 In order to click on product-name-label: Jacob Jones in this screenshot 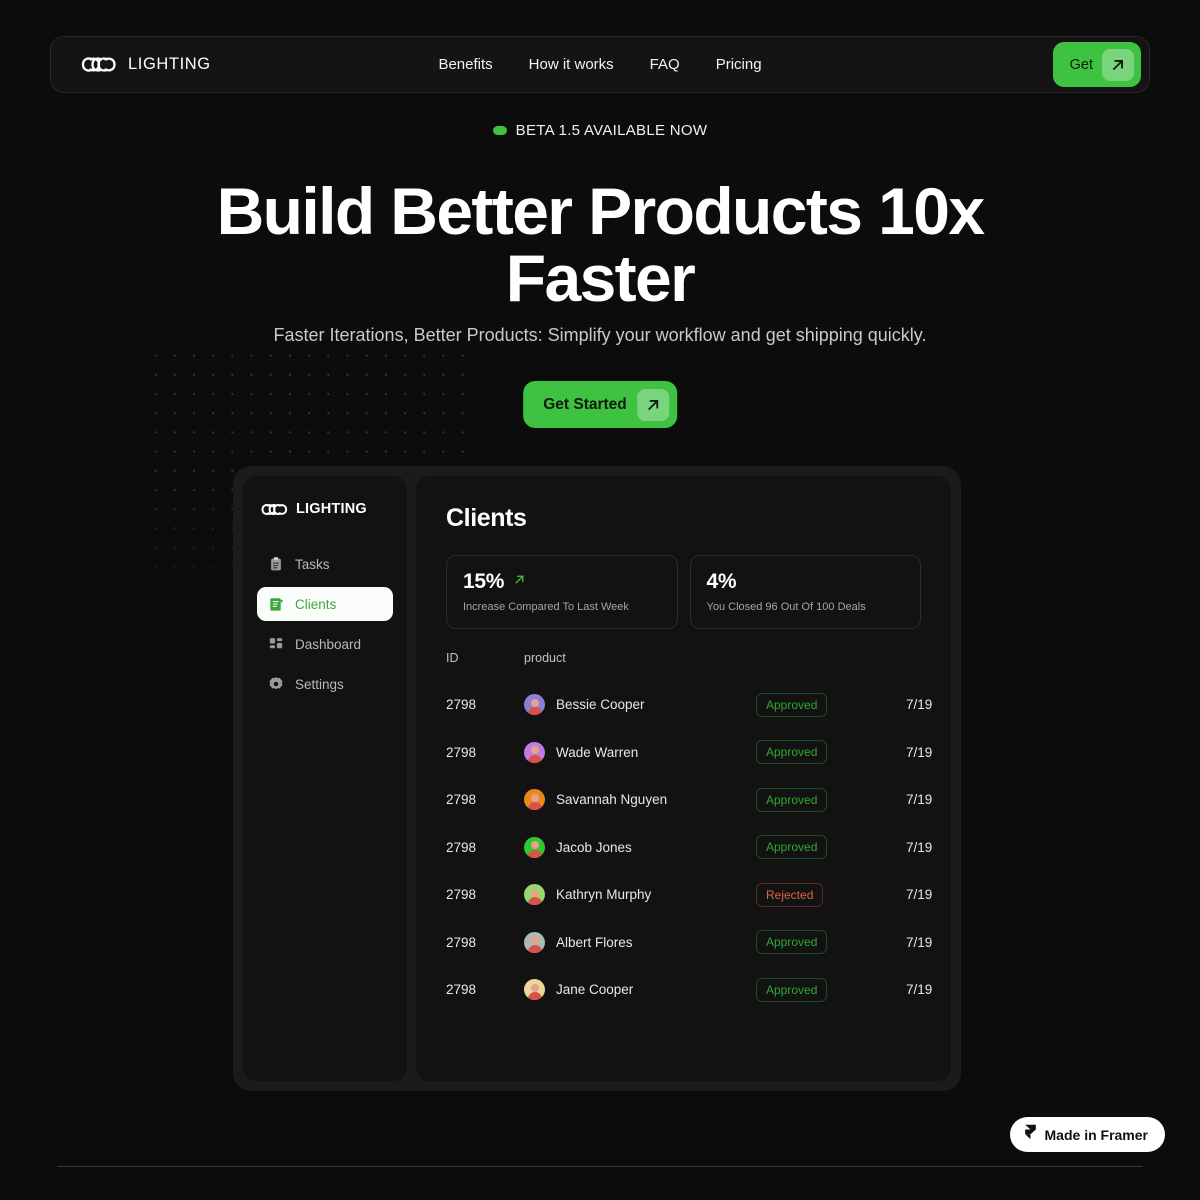, I will do `click(594, 847)`.